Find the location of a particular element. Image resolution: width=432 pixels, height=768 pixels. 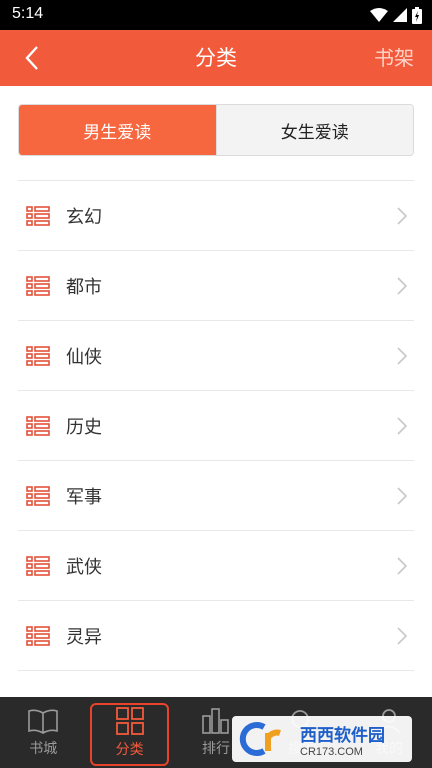

tab-label: 分类 is located at coordinates (129, 749).